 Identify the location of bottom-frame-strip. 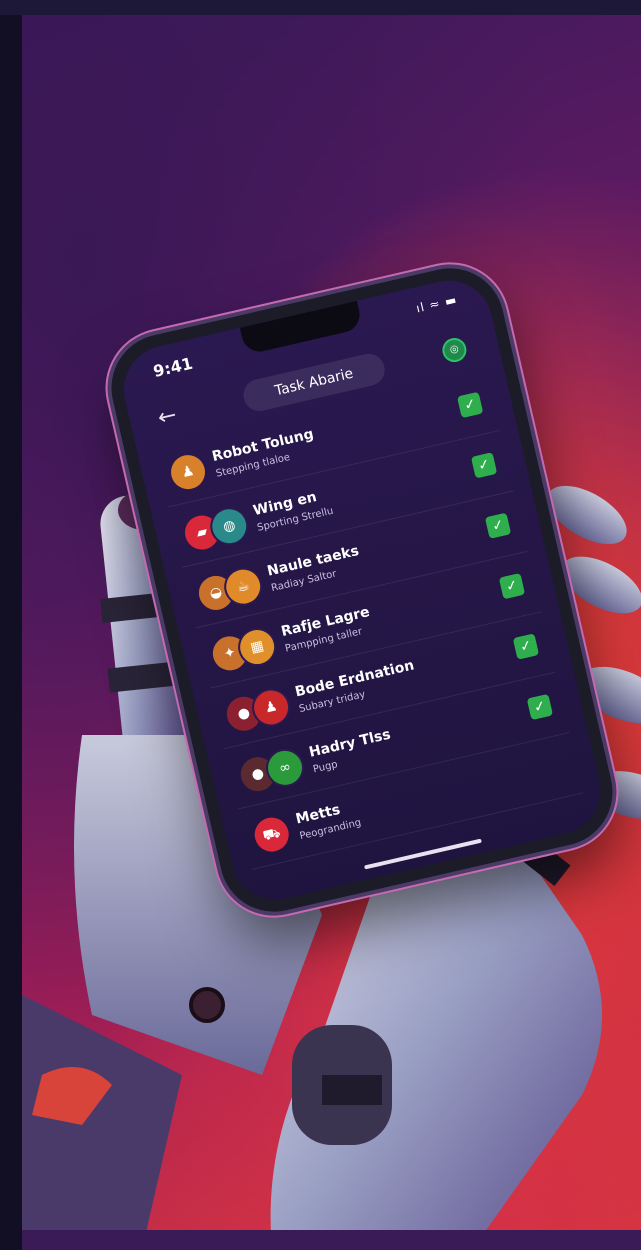
(331, 1240).